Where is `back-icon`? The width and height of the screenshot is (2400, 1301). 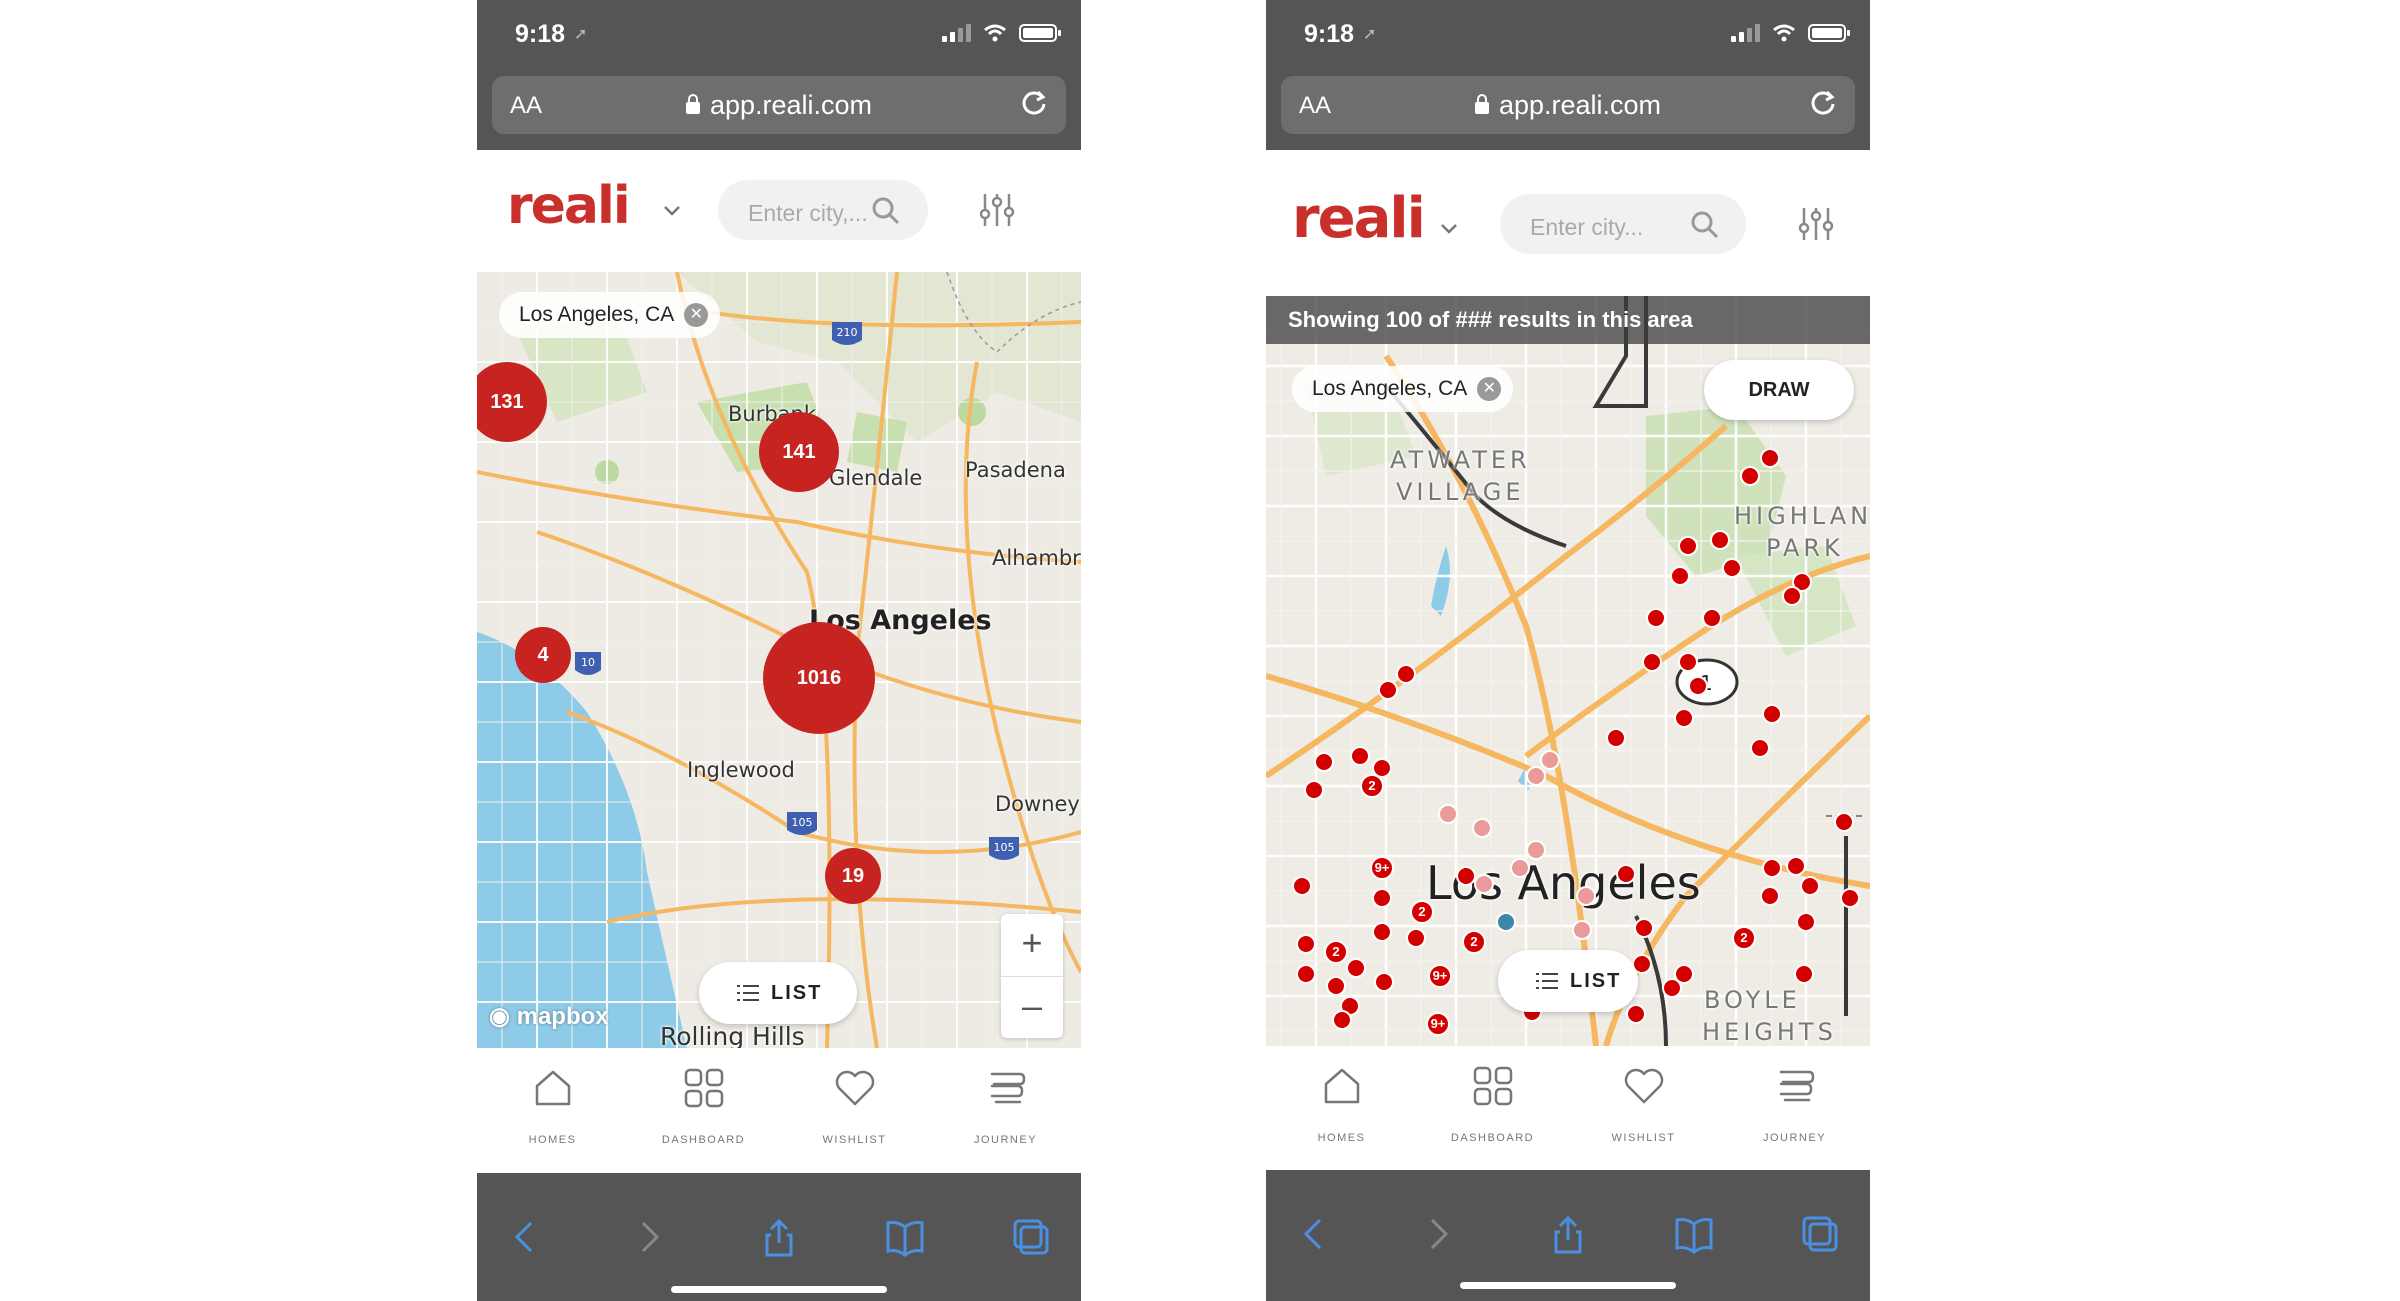 back-icon is located at coordinates (1314, 1234).